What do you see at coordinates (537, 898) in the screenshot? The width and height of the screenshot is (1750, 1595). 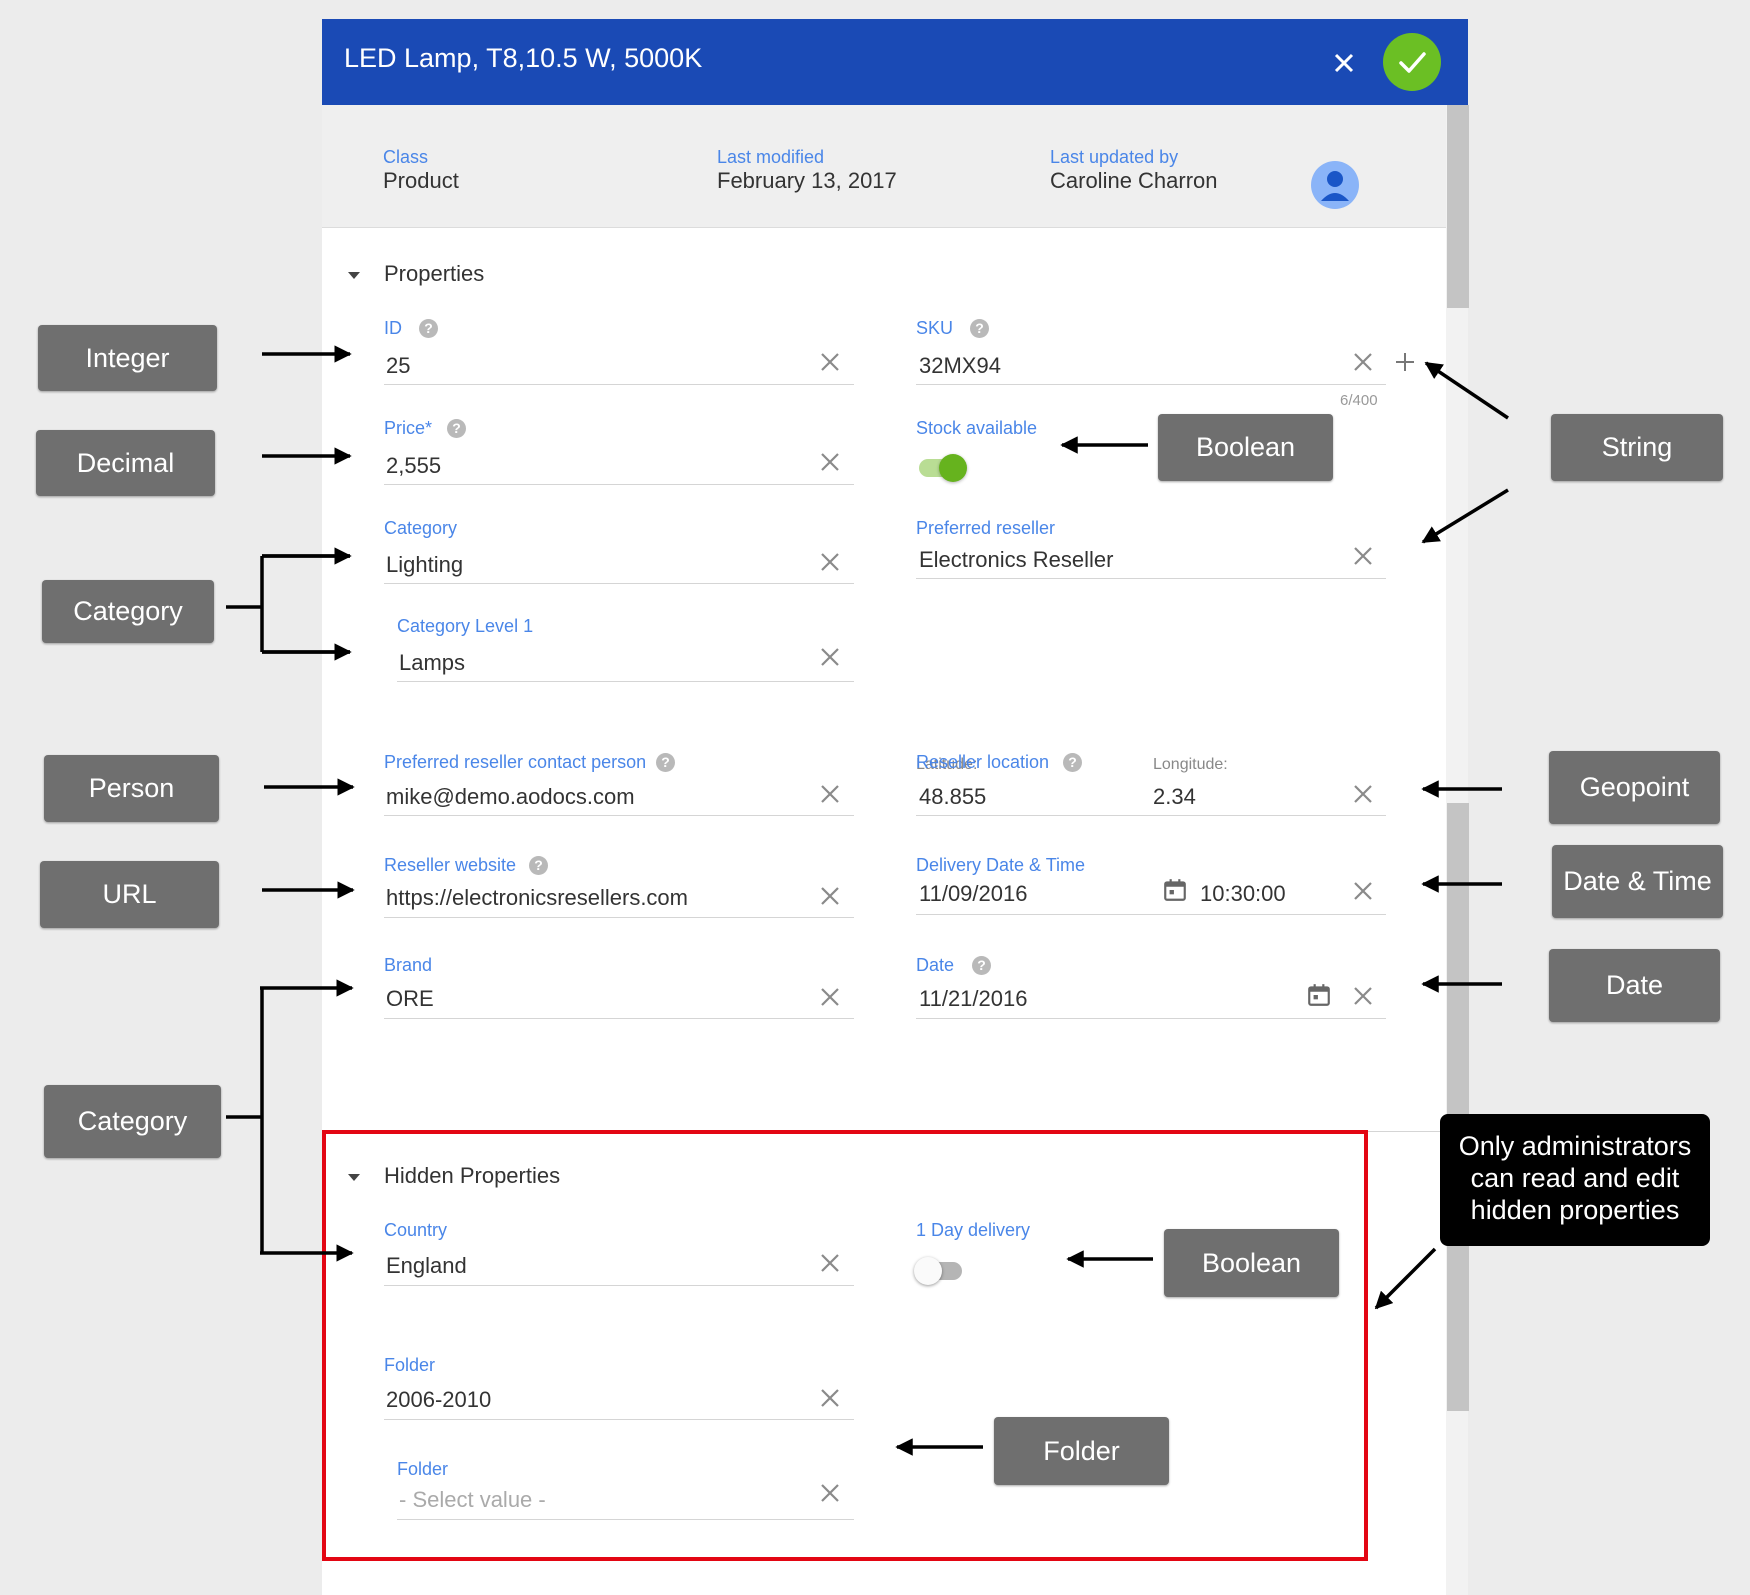 I see `reseller-website-input: https://electronicsresellers.com` at bounding box center [537, 898].